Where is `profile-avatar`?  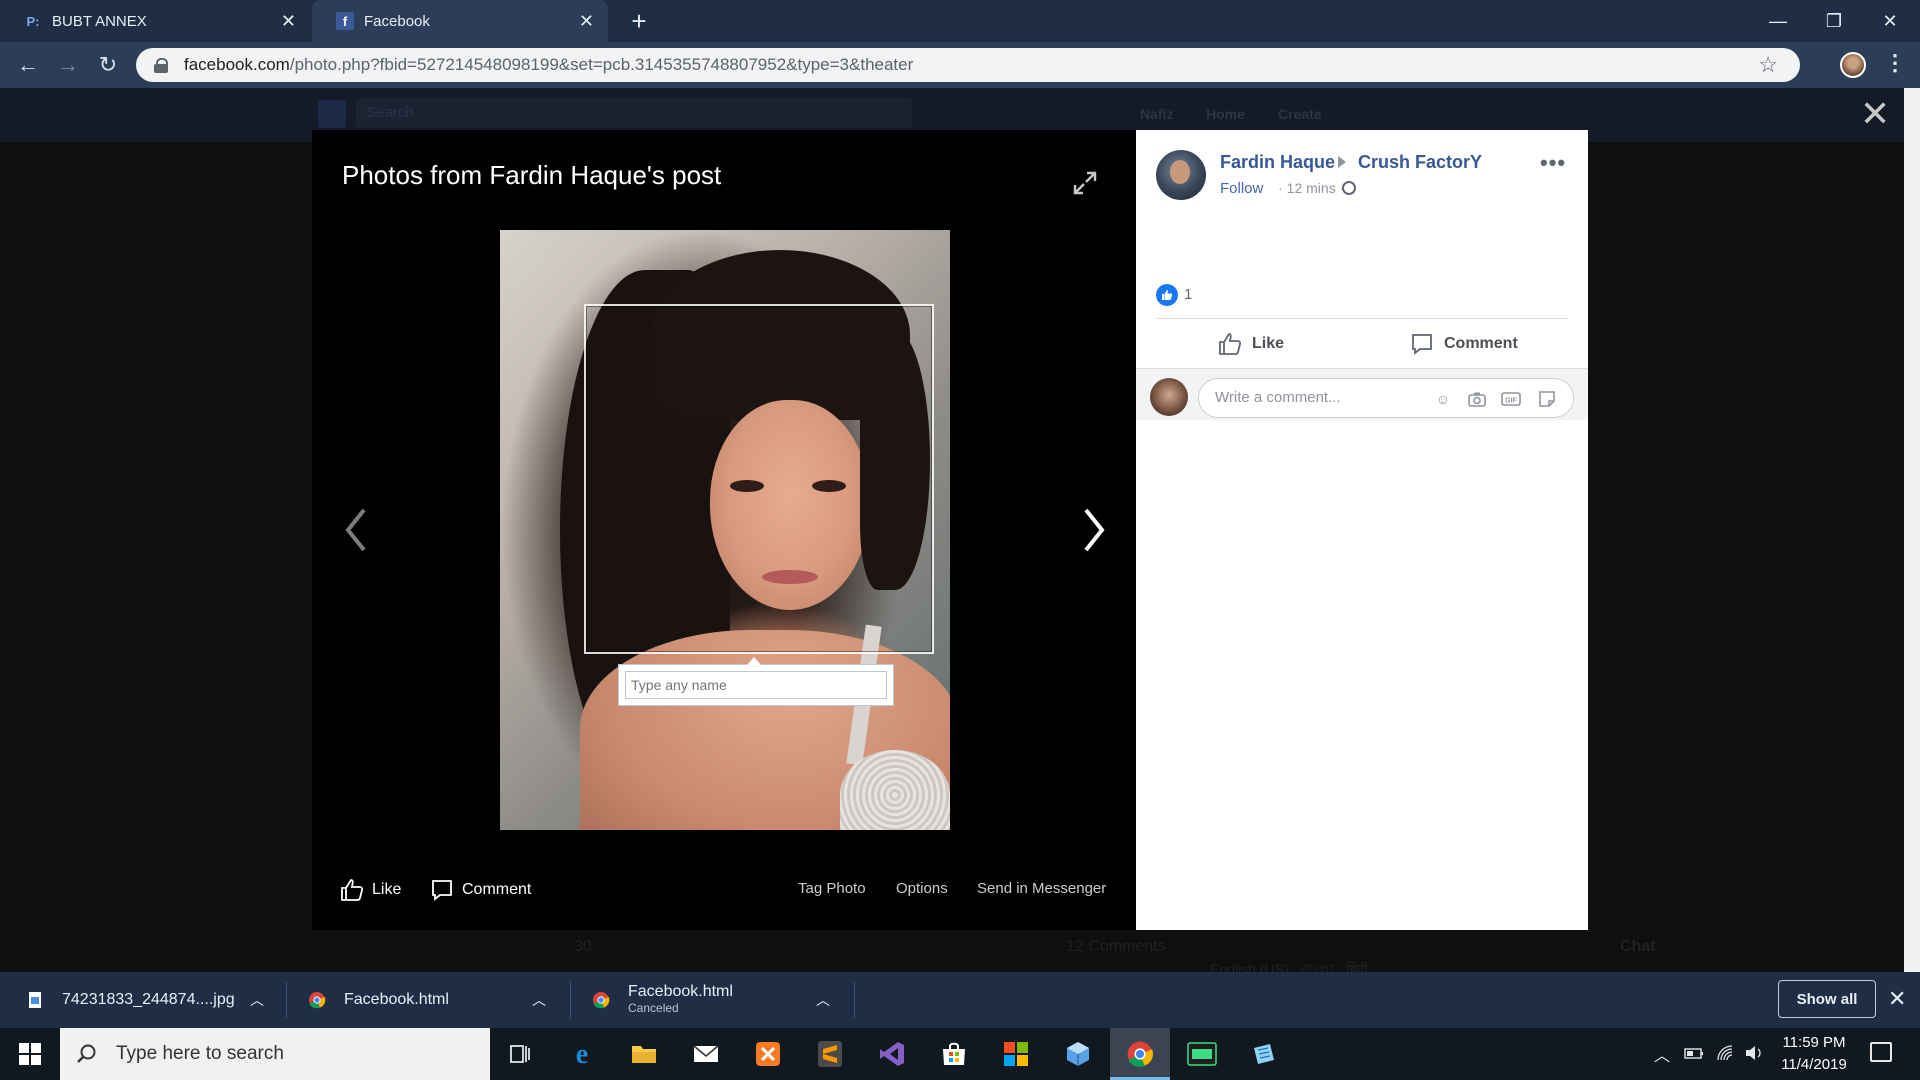 profile-avatar is located at coordinates (1853, 65).